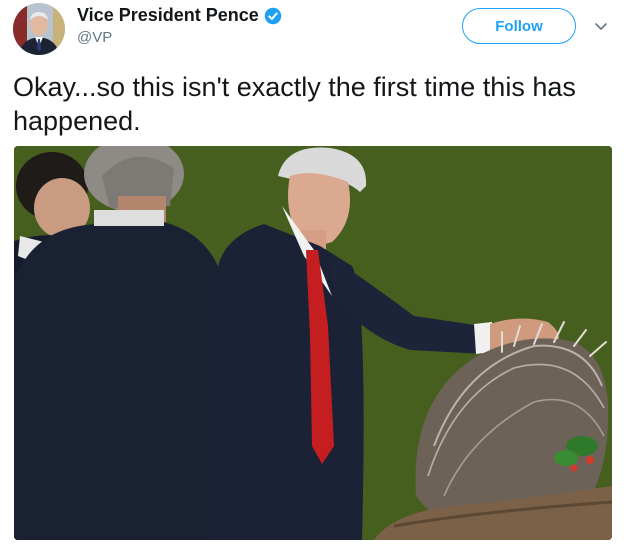  Describe the element at coordinates (273, 15) in the screenshot. I see `verified-badge-icon` at that location.